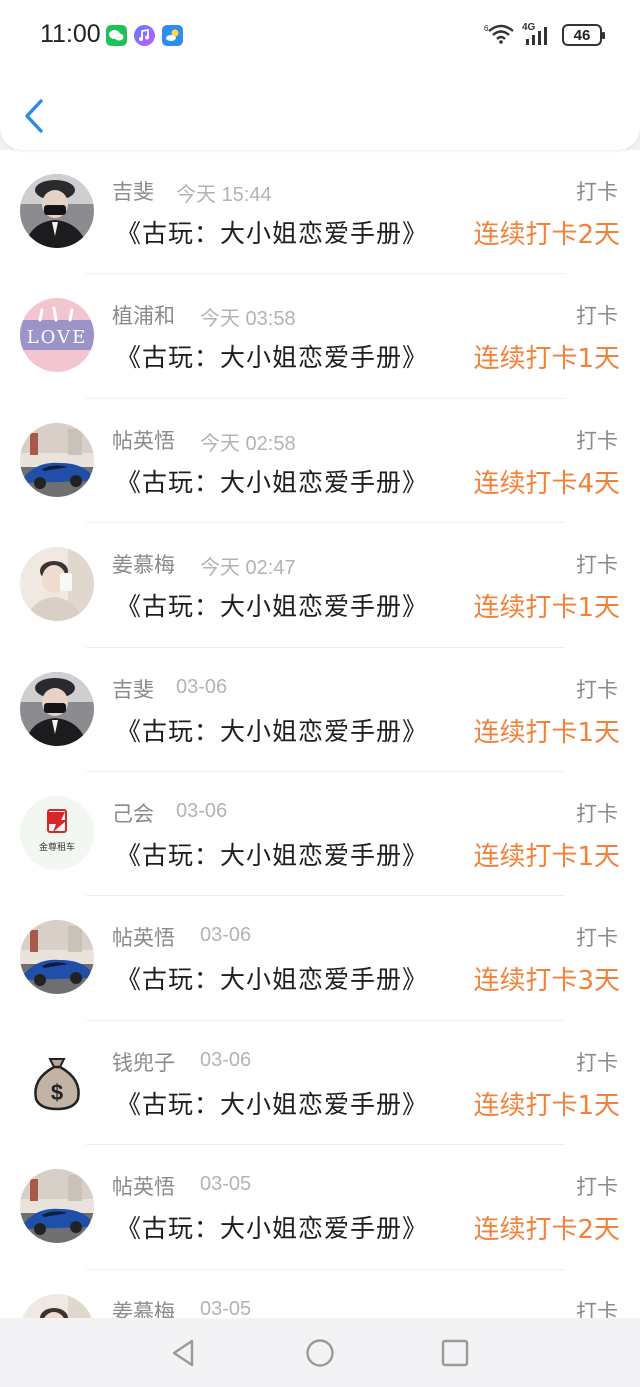  What do you see at coordinates (320, 834) in the screenshot?
I see `feed-row: 金尊租车 己会 03-06 打卡 《古玩：大小姐恋爱手册》 连续打卡1天` at bounding box center [320, 834].